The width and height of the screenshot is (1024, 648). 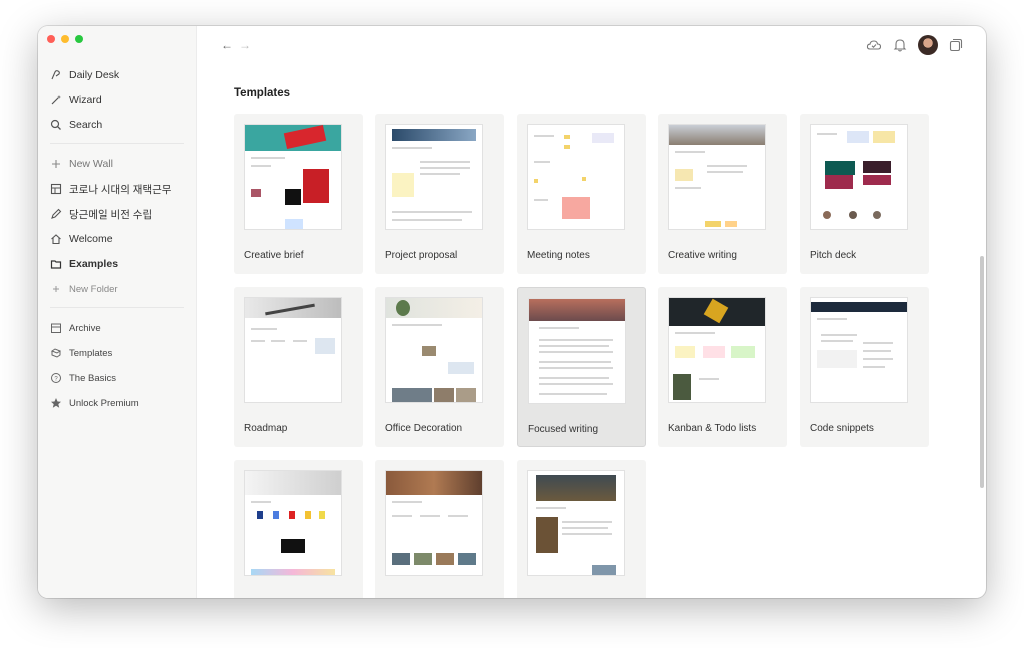 I want to click on sidebar-item-label: Examples, so click(x=94, y=264).